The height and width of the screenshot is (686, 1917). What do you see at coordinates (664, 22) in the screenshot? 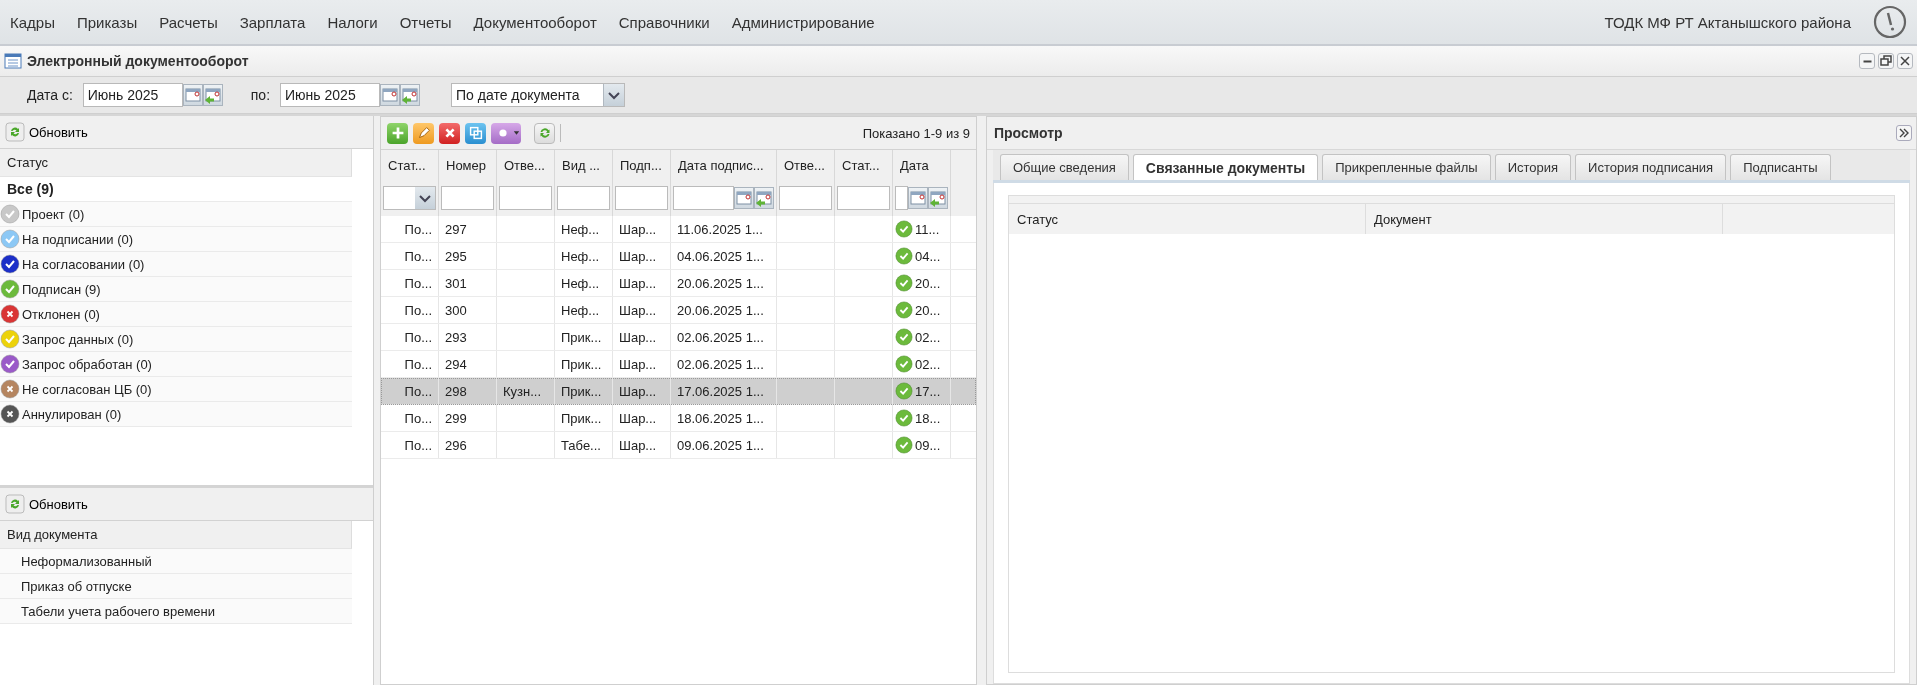
I see `menu-item: Справочники` at bounding box center [664, 22].